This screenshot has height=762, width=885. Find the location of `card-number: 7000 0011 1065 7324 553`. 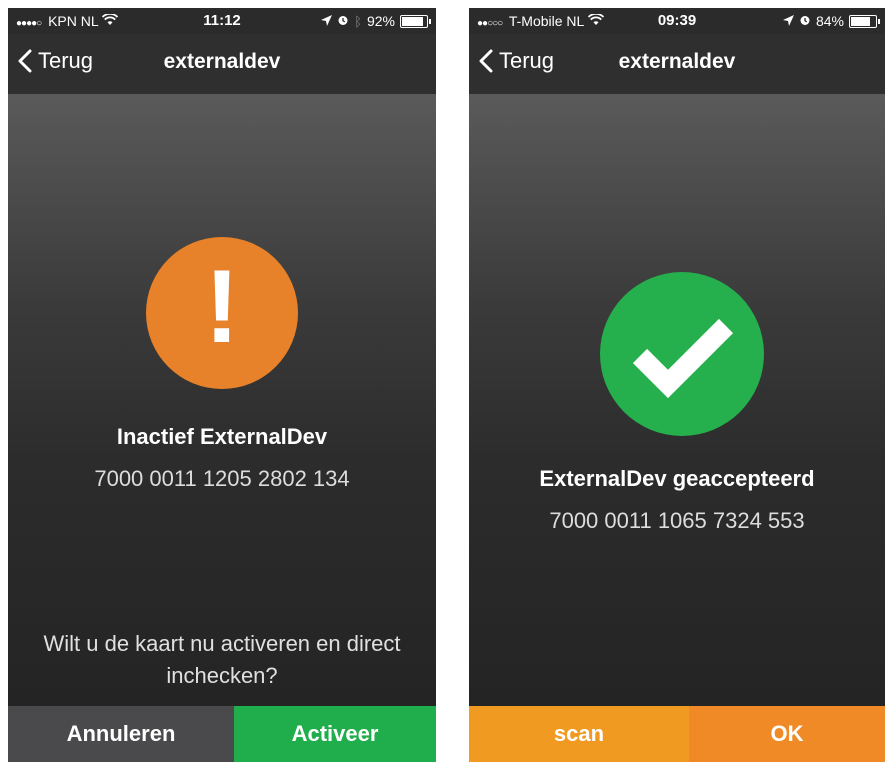

card-number: 7000 0011 1065 7324 553 is located at coordinates (677, 520).